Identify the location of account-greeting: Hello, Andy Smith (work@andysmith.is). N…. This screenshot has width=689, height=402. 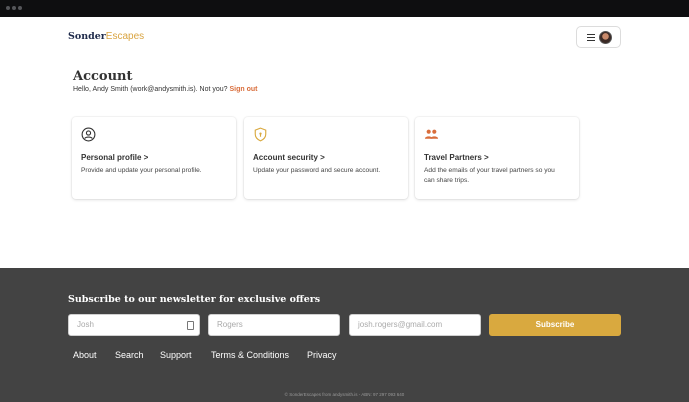
(165, 89).